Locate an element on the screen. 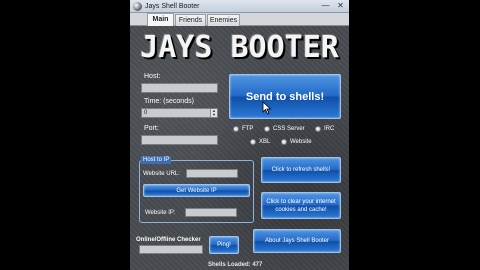 This screenshot has height=270, width=480. logo: JAYS BOOTER is located at coordinates (239, 48).